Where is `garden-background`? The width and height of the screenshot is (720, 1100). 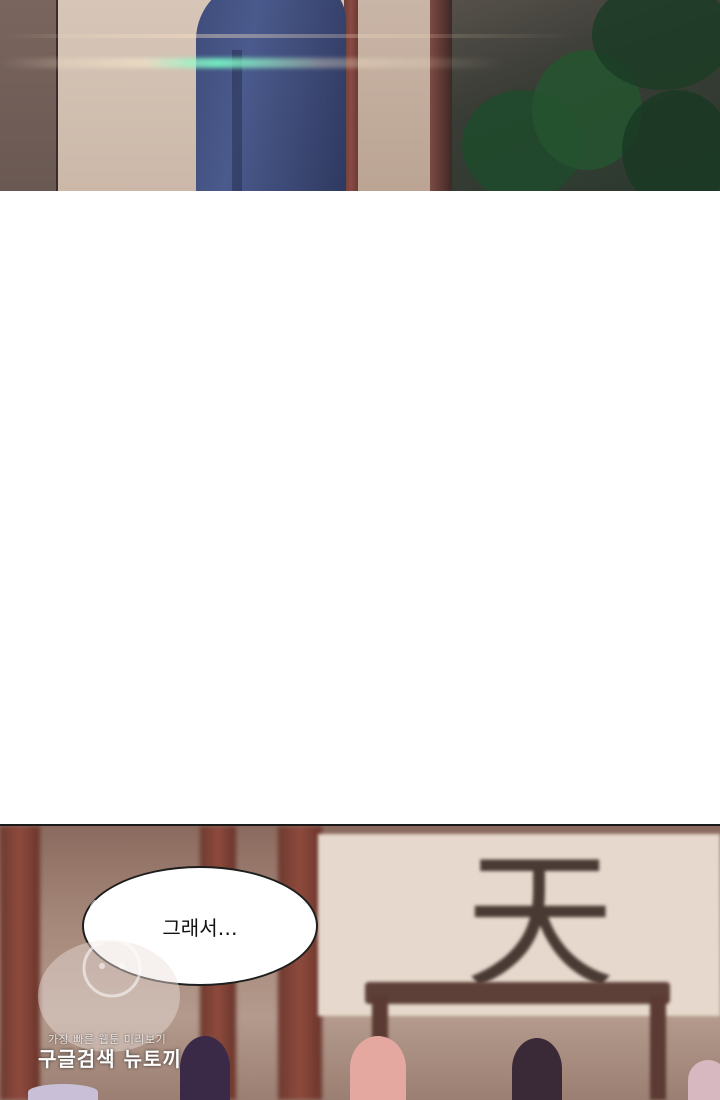 garden-background is located at coordinates (586, 95).